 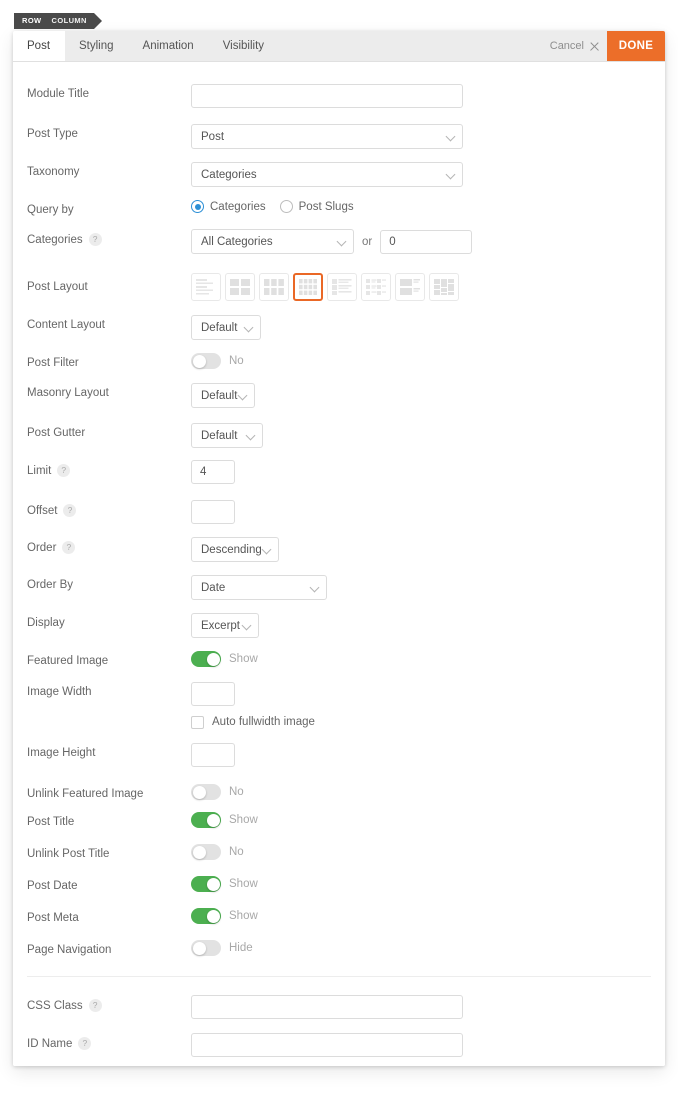 I want to click on label-taxonomy: Taxonomy, so click(x=53, y=172).